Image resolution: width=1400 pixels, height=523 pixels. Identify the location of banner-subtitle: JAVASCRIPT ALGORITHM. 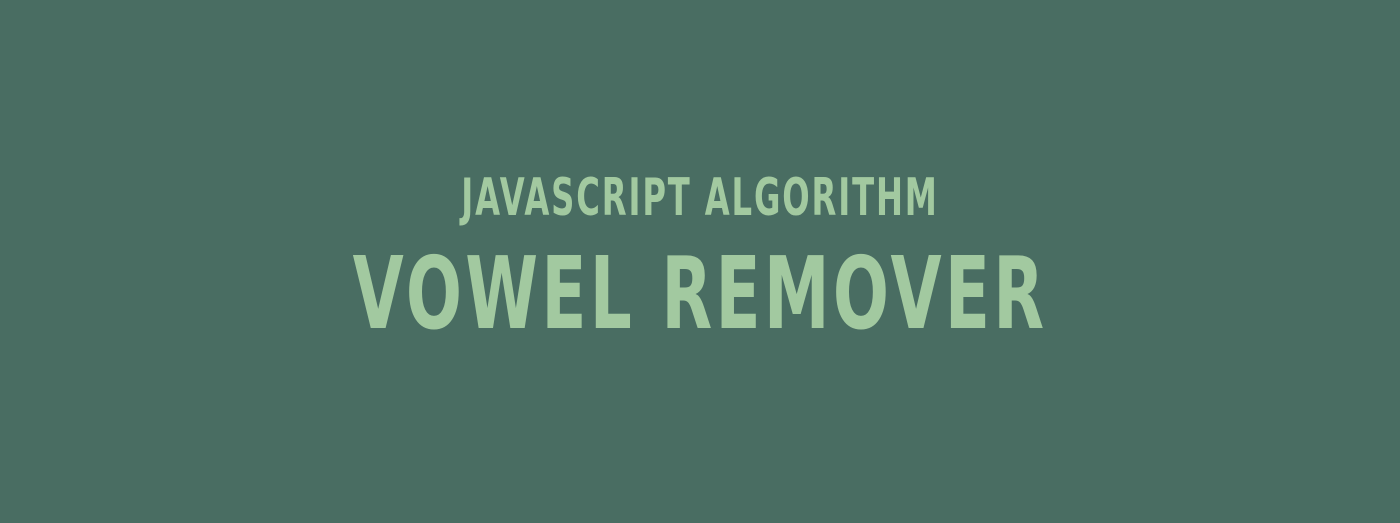
(700, 198).